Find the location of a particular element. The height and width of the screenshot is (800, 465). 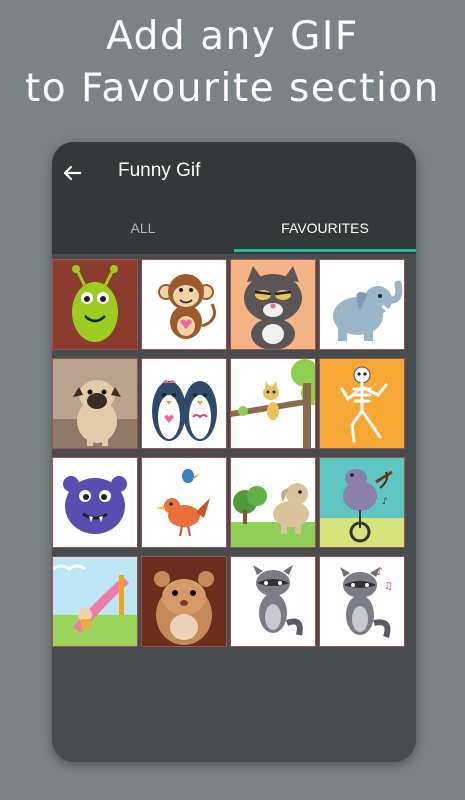

gif-tile-green-monster is located at coordinates (95, 304).